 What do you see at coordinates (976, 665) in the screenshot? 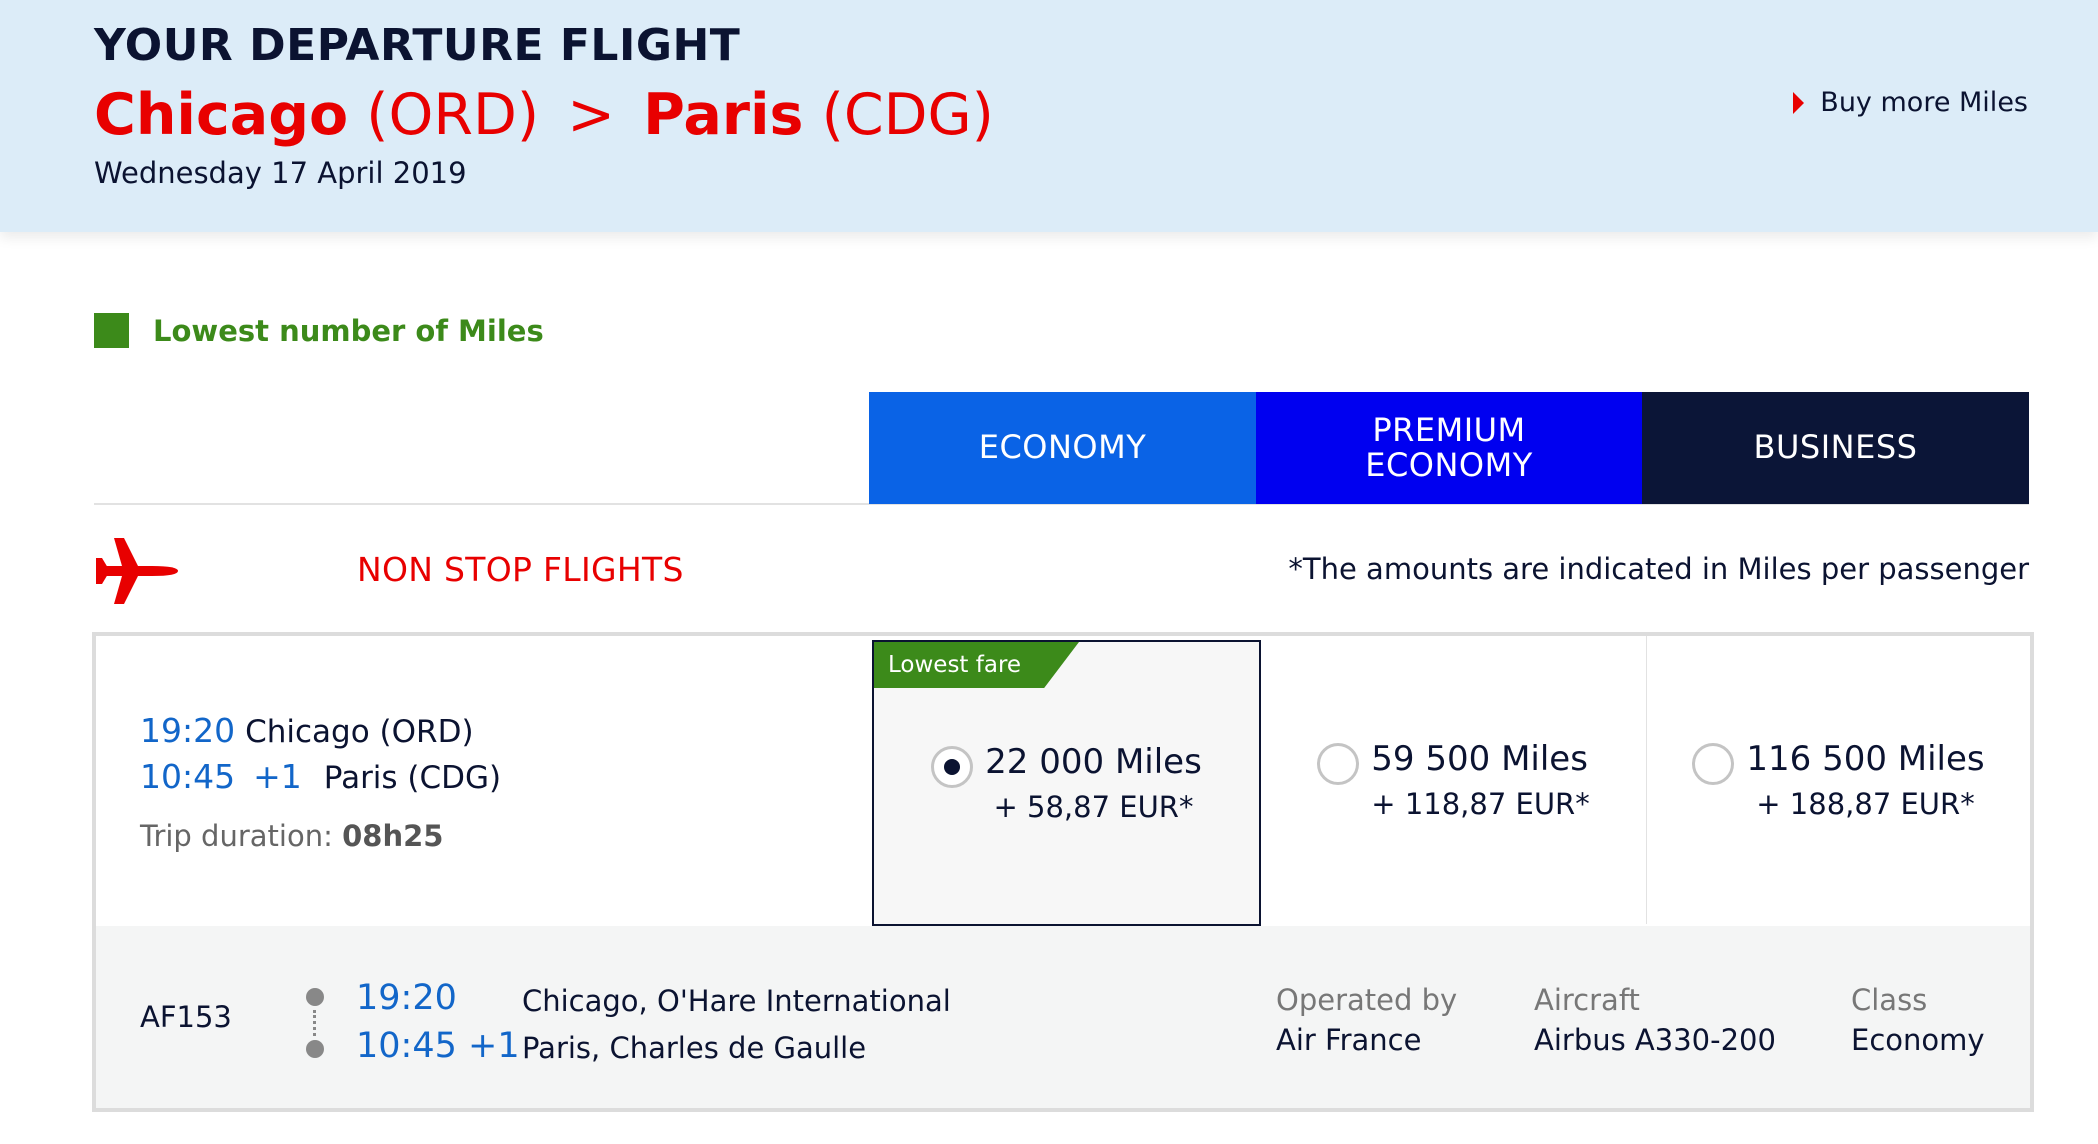
I see `lowest-fare-badge: Lowest fare` at bounding box center [976, 665].